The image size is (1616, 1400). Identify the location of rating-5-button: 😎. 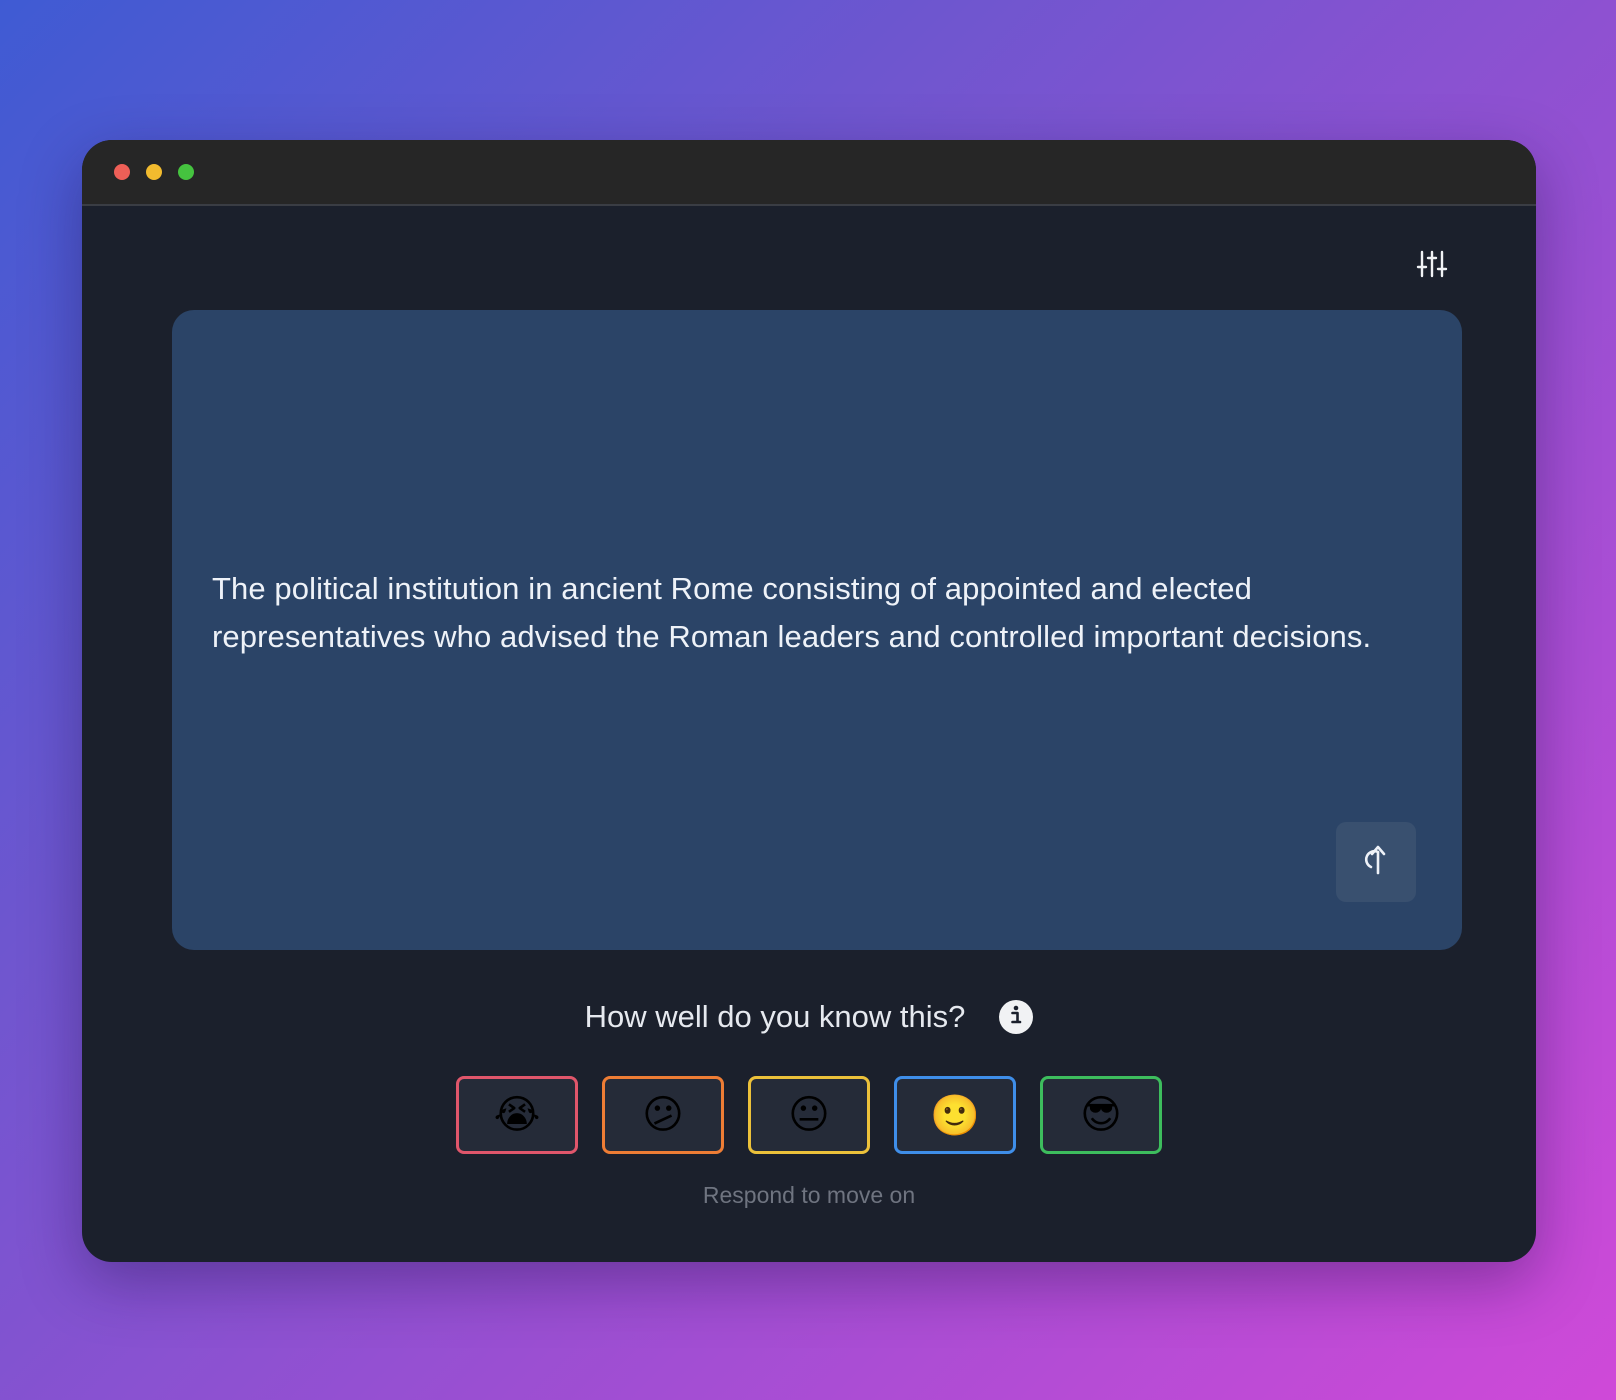
(1101, 1115).